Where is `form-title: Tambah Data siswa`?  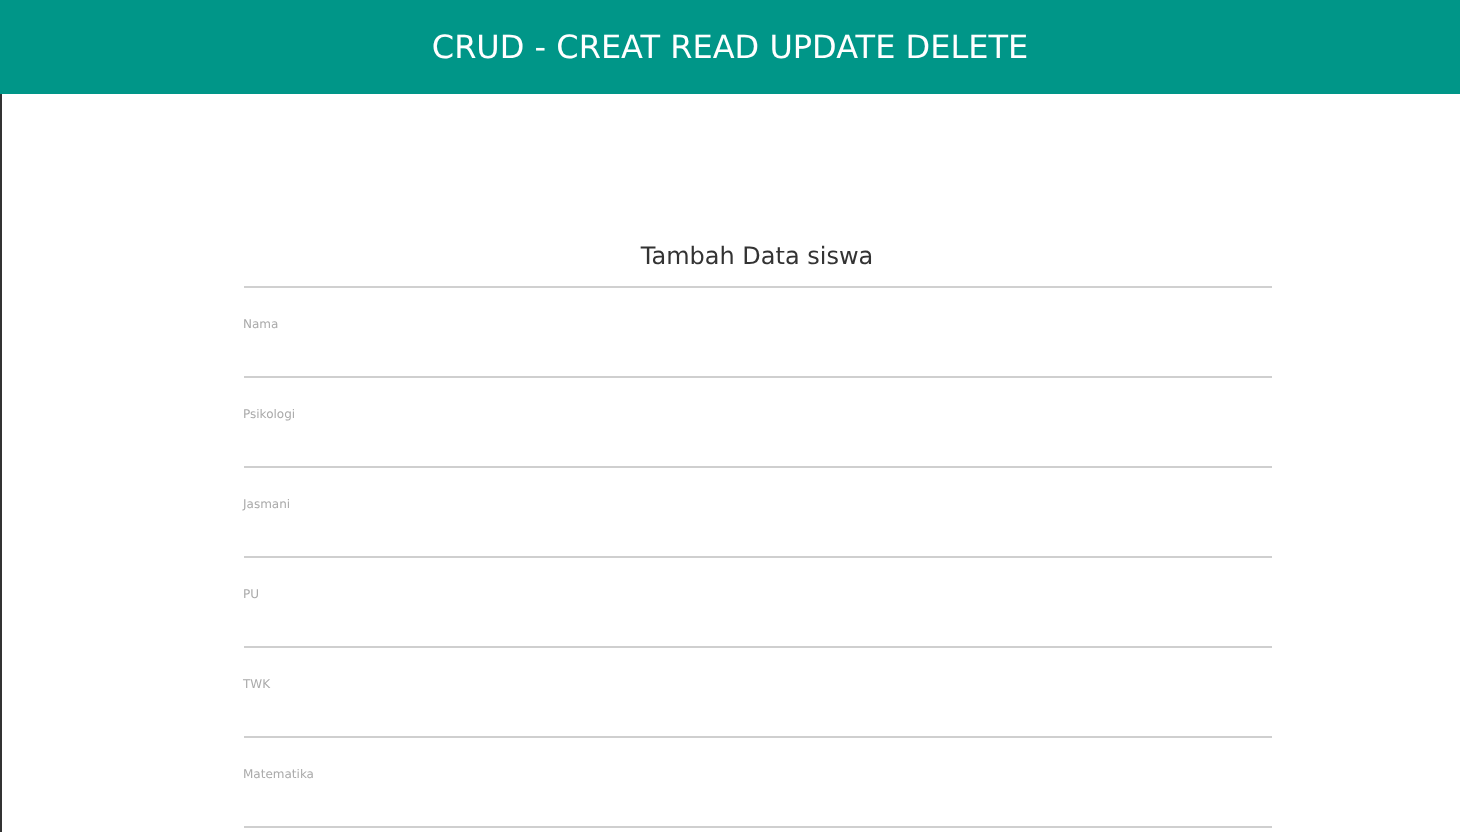 form-title: Tambah Data siswa is located at coordinates (757, 256).